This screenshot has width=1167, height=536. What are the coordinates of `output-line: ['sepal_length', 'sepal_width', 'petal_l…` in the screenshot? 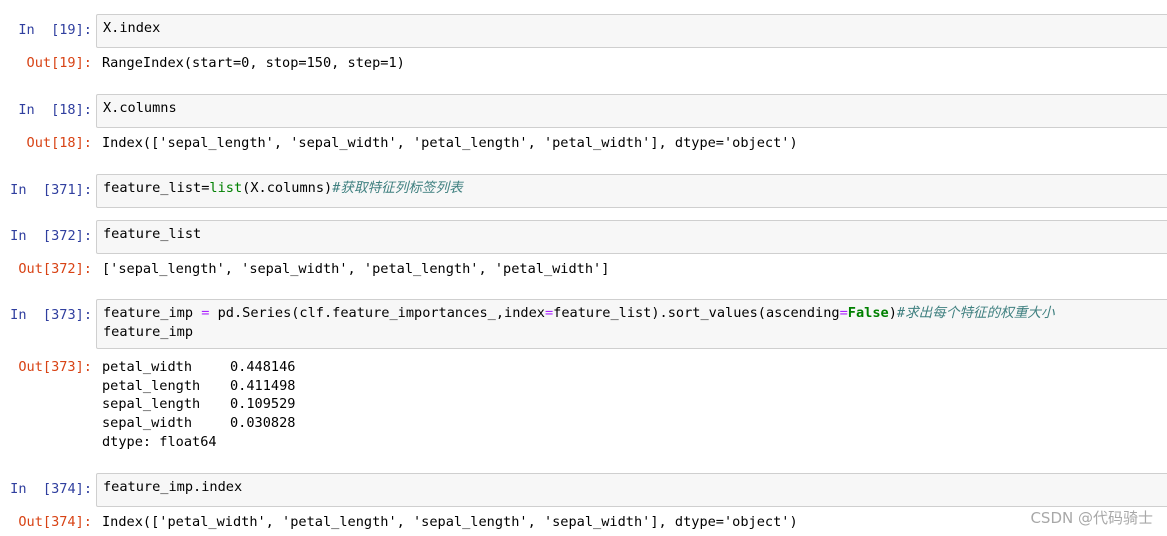 It's located at (356, 269).